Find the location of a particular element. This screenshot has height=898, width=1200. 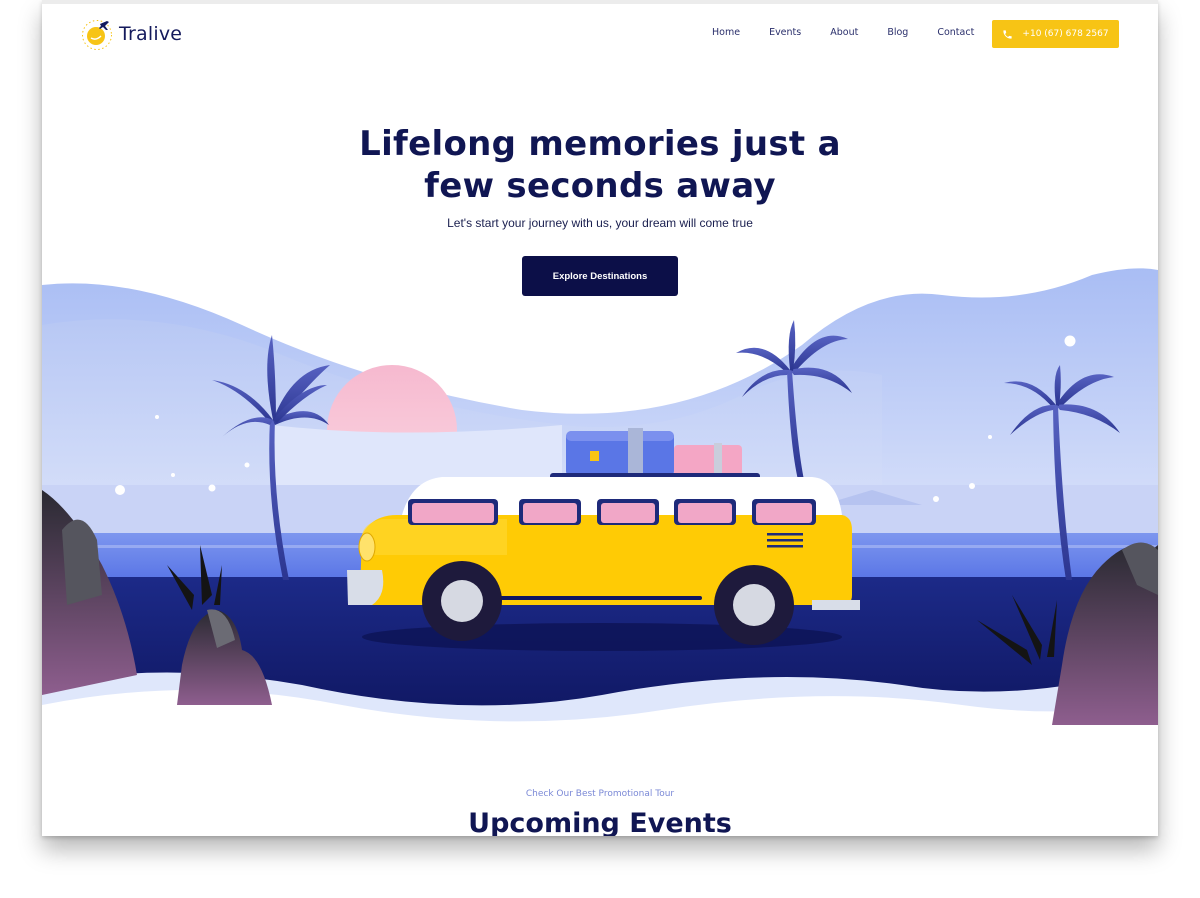

phone-icon is located at coordinates (1008, 34).